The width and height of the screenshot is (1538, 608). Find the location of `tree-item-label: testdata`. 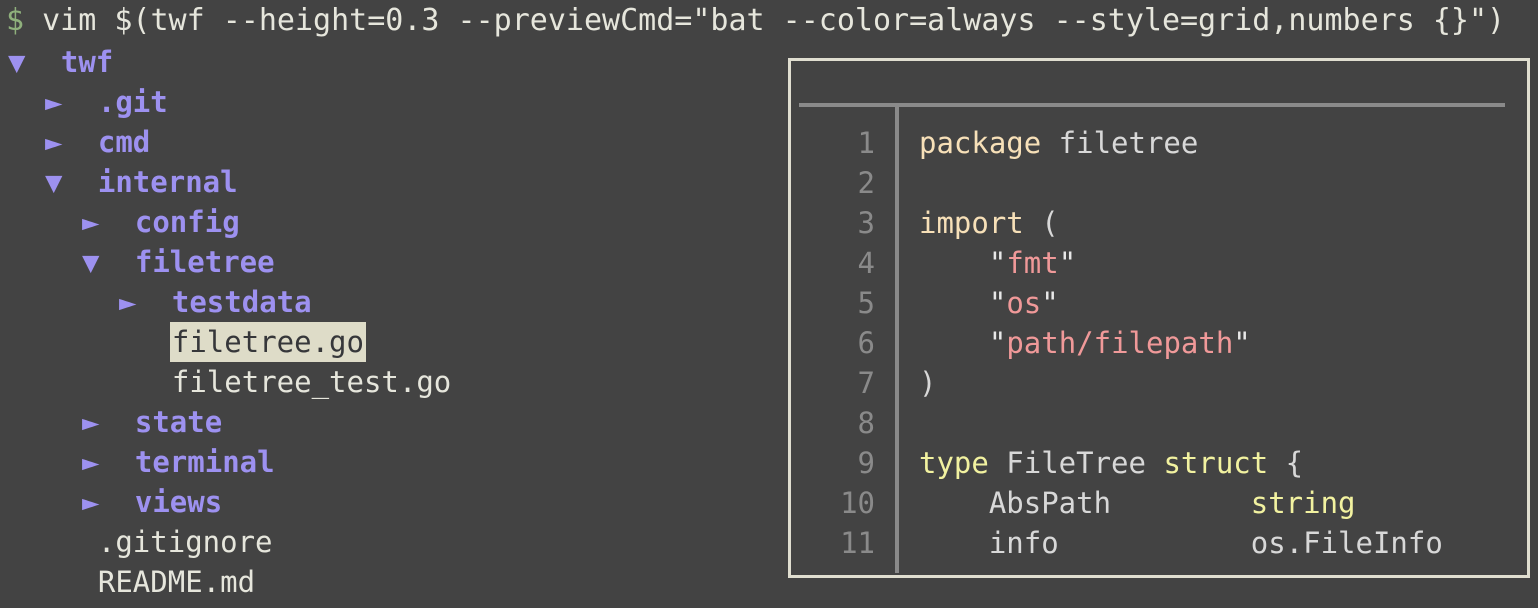

tree-item-label: testdata is located at coordinates (242, 302).